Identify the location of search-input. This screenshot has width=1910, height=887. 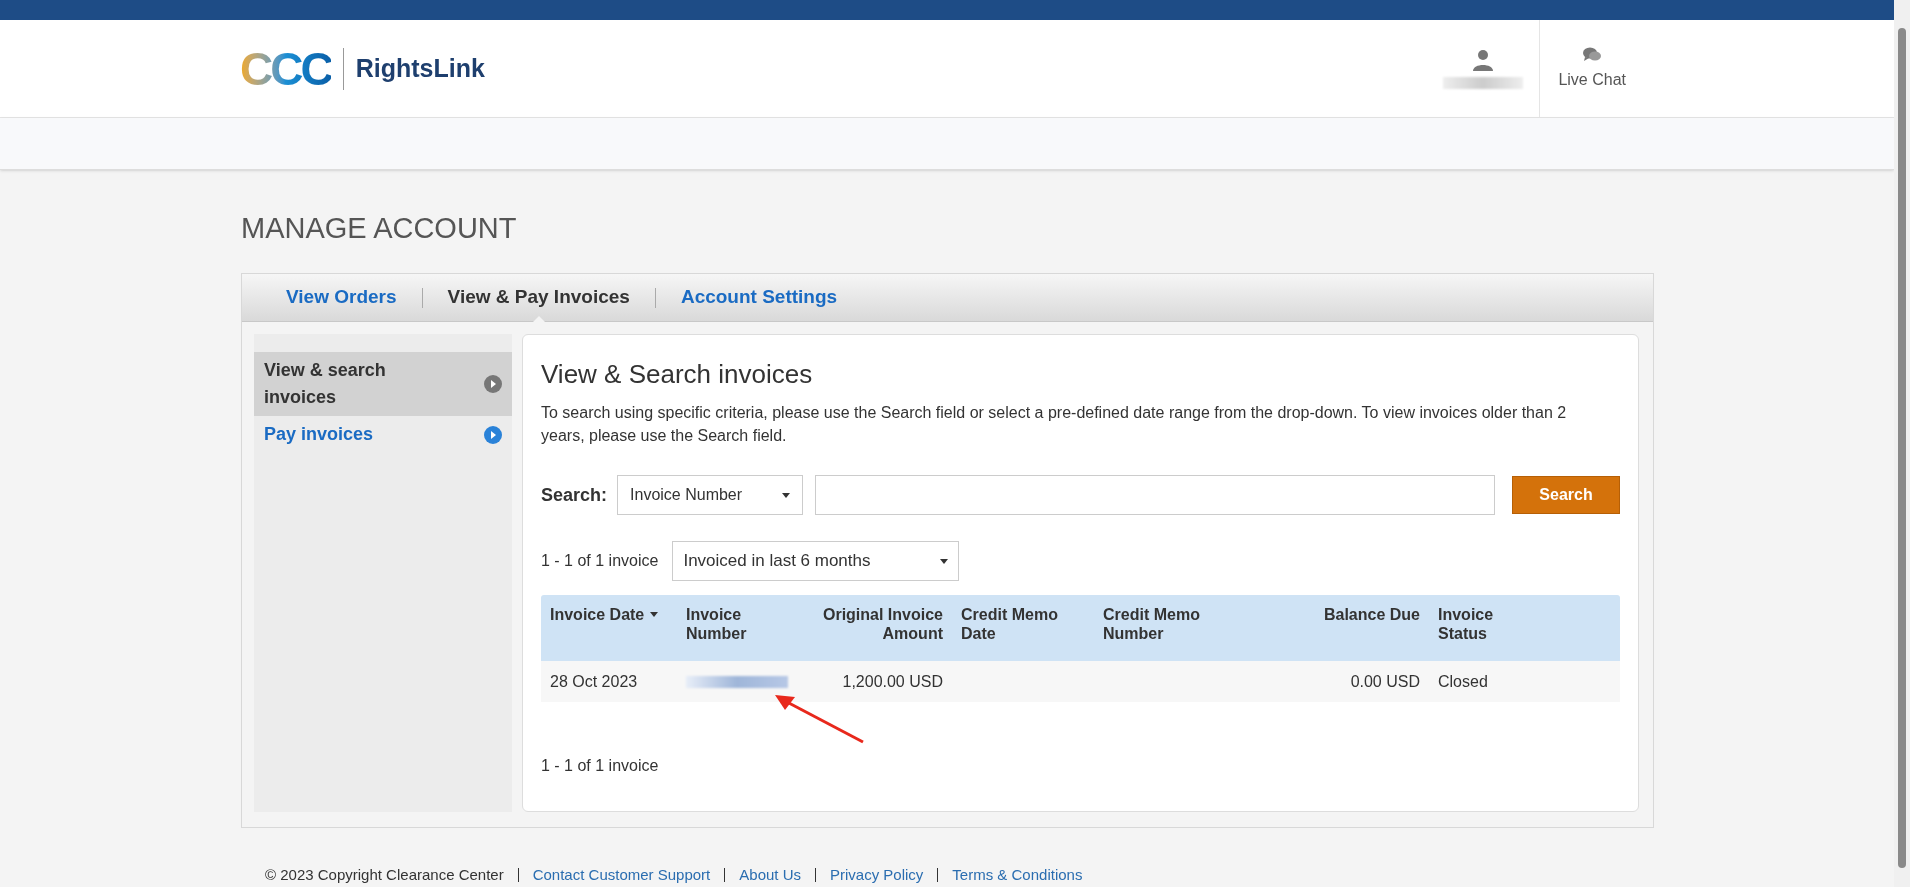
(1155, 495).